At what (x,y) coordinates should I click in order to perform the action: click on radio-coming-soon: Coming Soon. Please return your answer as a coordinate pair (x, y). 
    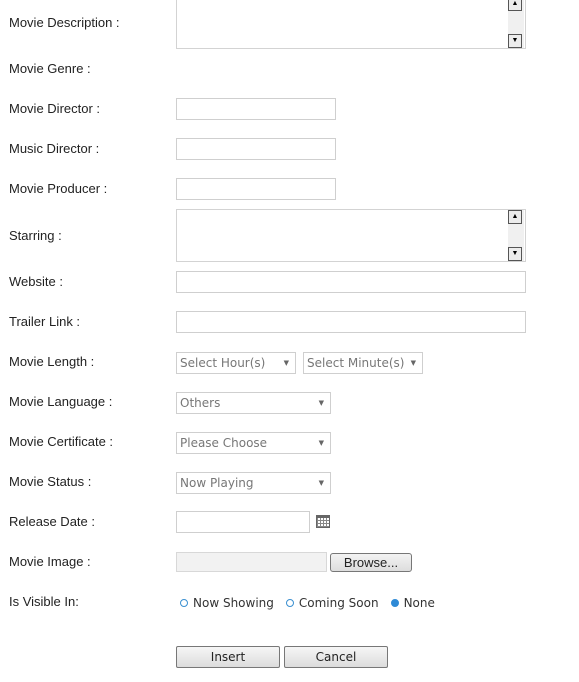
    Looking at the image, I should click on (332, 603).